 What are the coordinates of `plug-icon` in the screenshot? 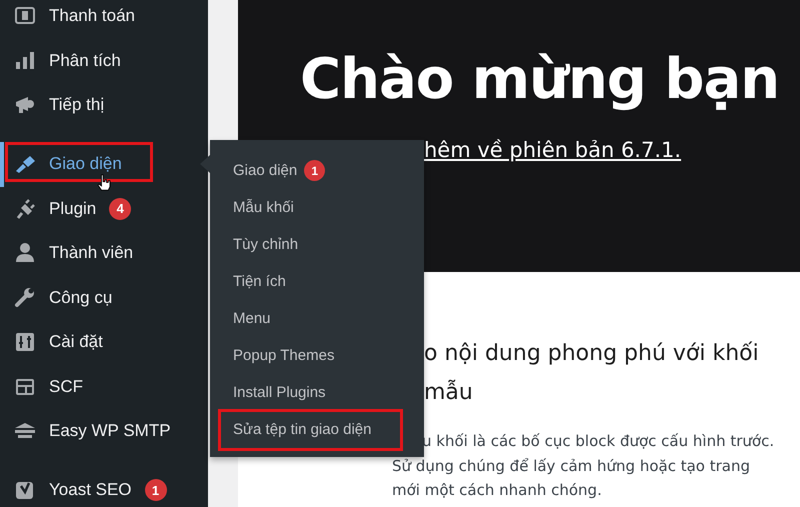 It's located at (25, 209).